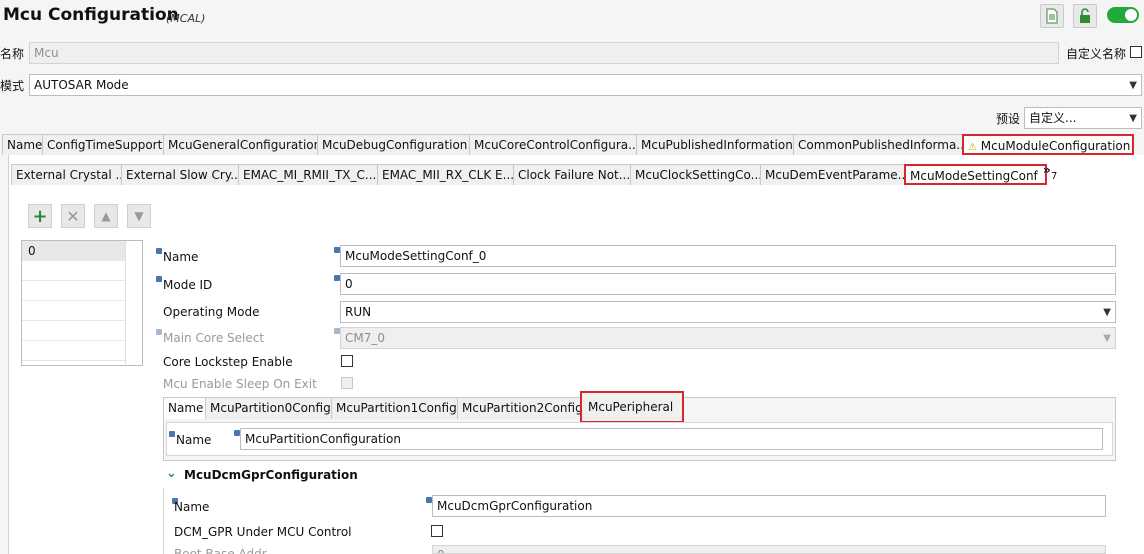  Describe the element at coordinates (728, 256) in the screenshot. I see `mode-setting-name-field: McuModeSettingConf_0` at that location.